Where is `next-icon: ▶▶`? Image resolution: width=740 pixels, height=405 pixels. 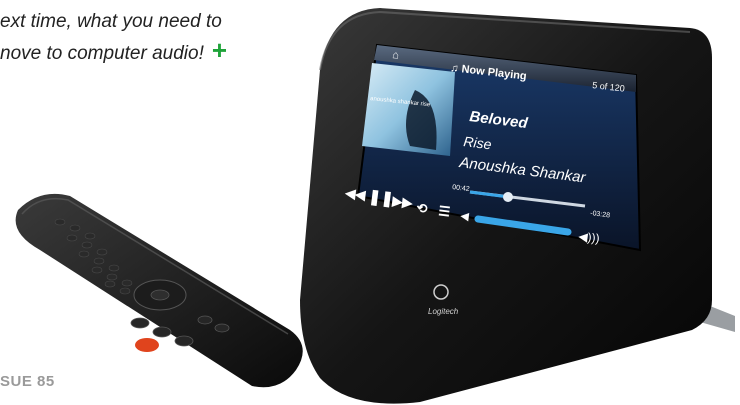 next-icon: ▶▶ is located at coordinates (403, 202).